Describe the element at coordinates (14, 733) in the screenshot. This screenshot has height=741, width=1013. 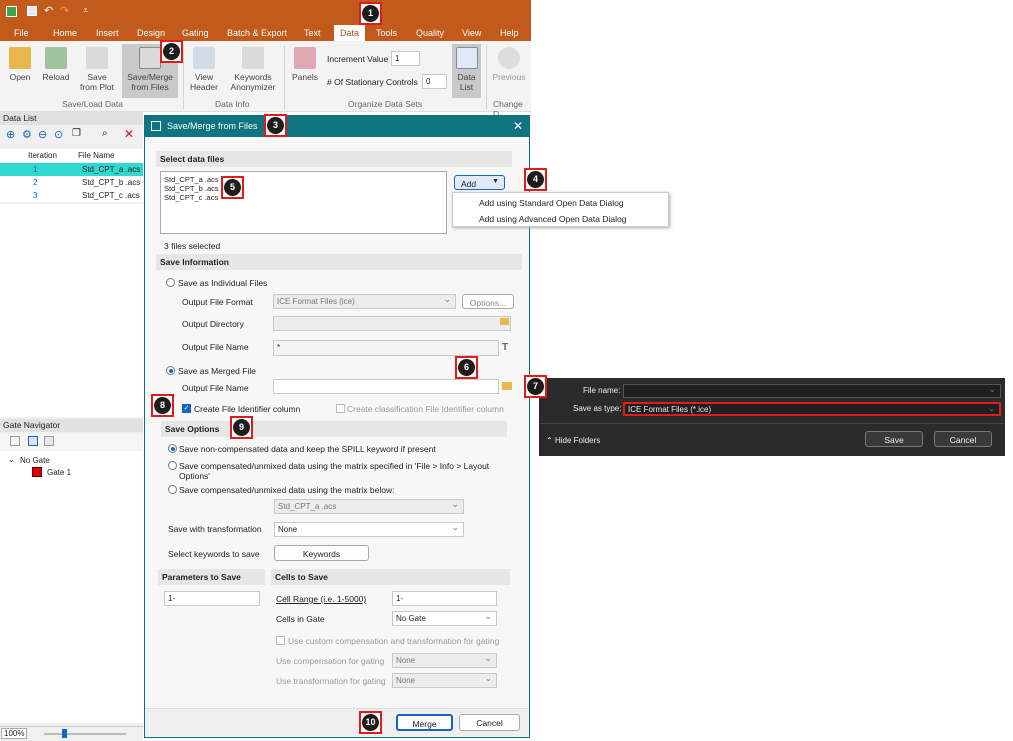
I see `zoom-level: 100%` at that location.